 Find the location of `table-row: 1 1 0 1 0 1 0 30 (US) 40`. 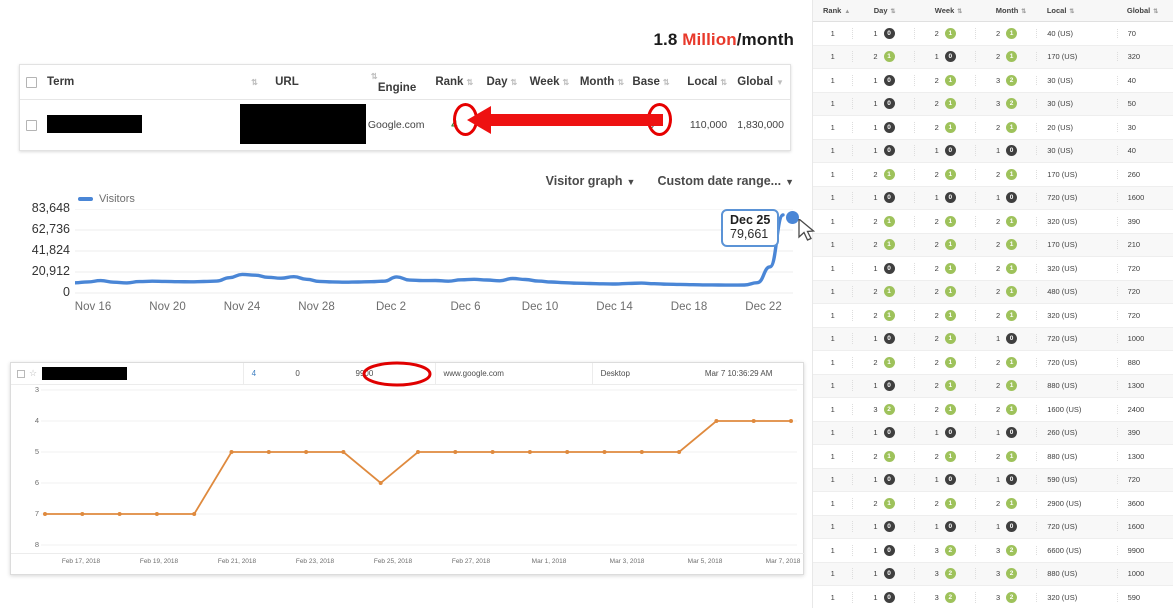

table-row: 1 1 0 1 0 1 0 30 (US) 40 is located at coordinates (993, 151).